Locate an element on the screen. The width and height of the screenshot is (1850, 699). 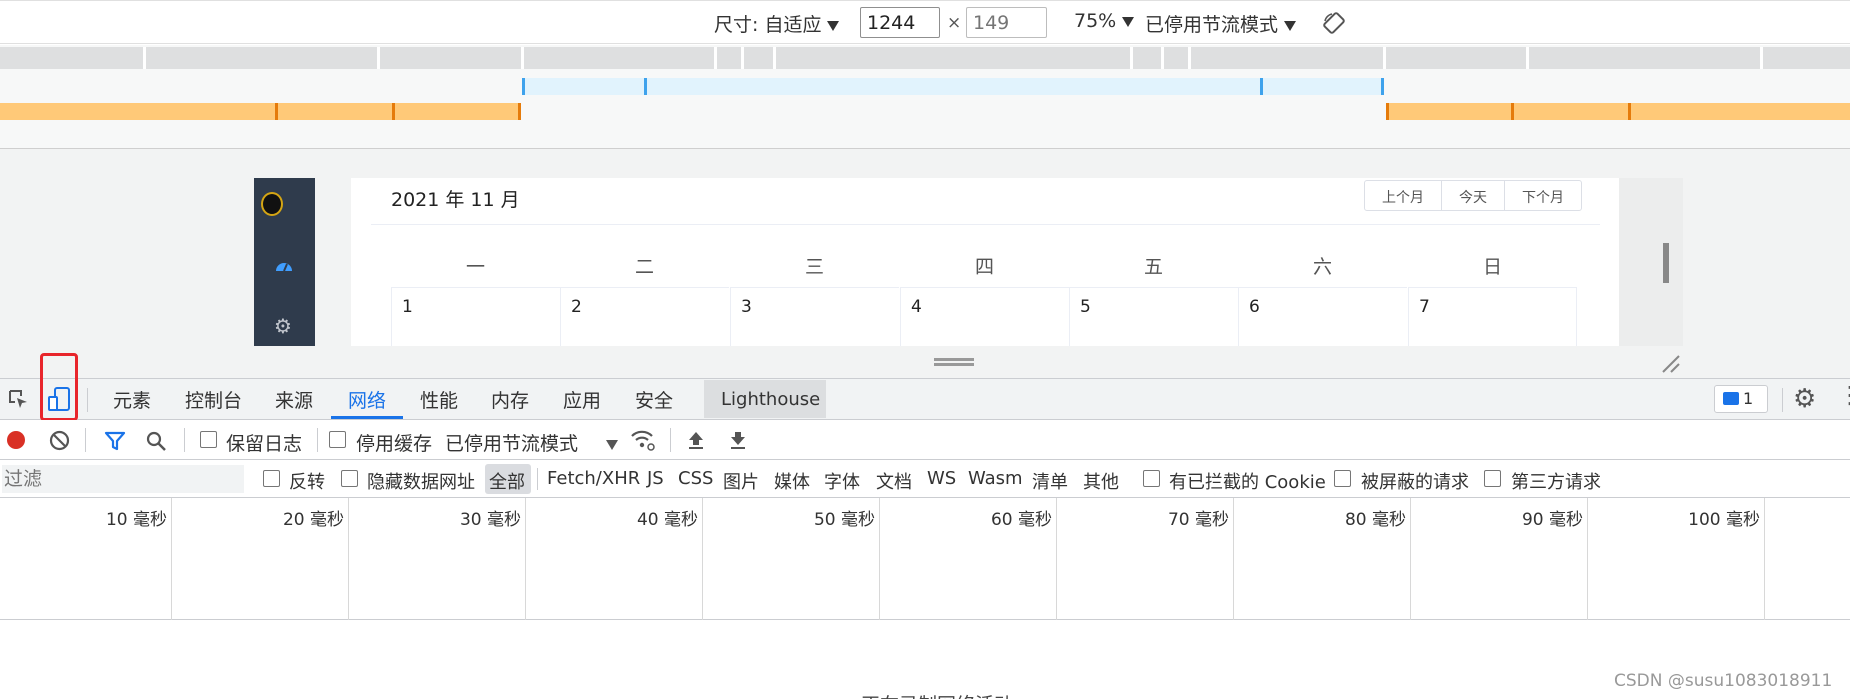
width-input is located at coordinates (900, 22).